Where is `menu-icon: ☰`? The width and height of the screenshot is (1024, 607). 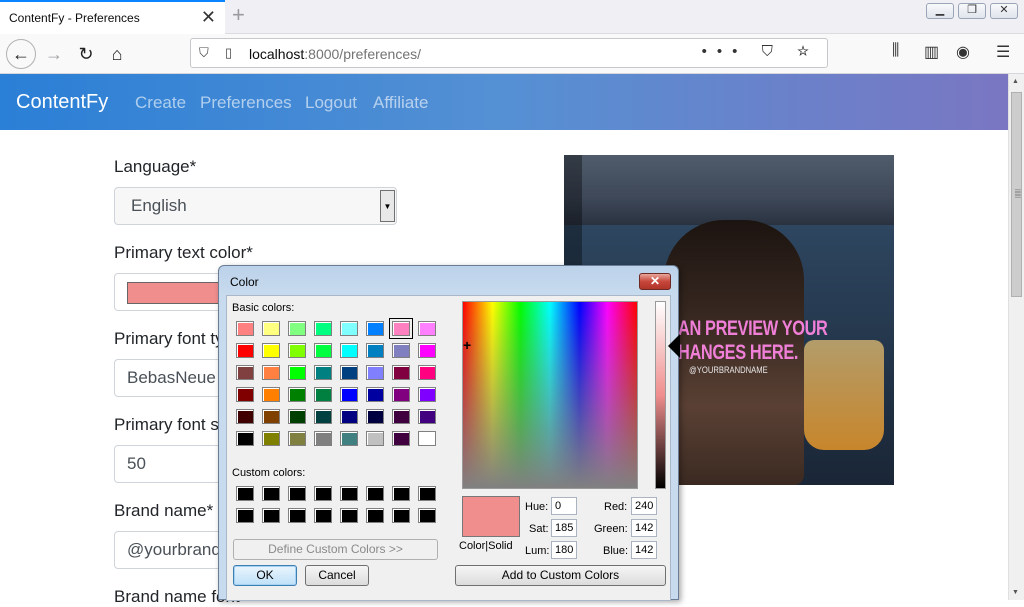 menu-icon: ☰ is located at coordinates (1003, 52).